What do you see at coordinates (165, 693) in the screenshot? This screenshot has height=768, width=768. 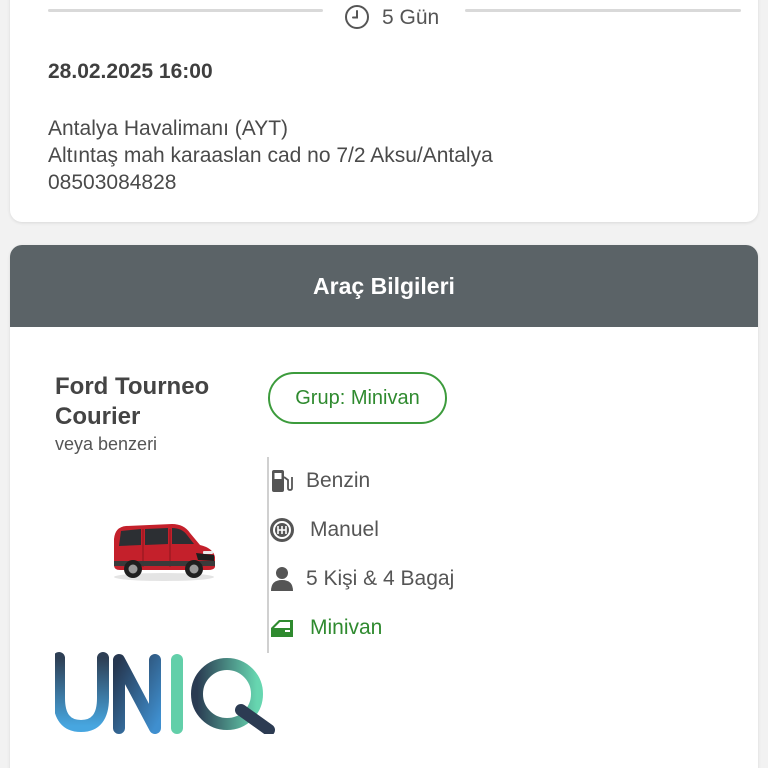 I see `uniq-logo` at bounding box center [165, 693].